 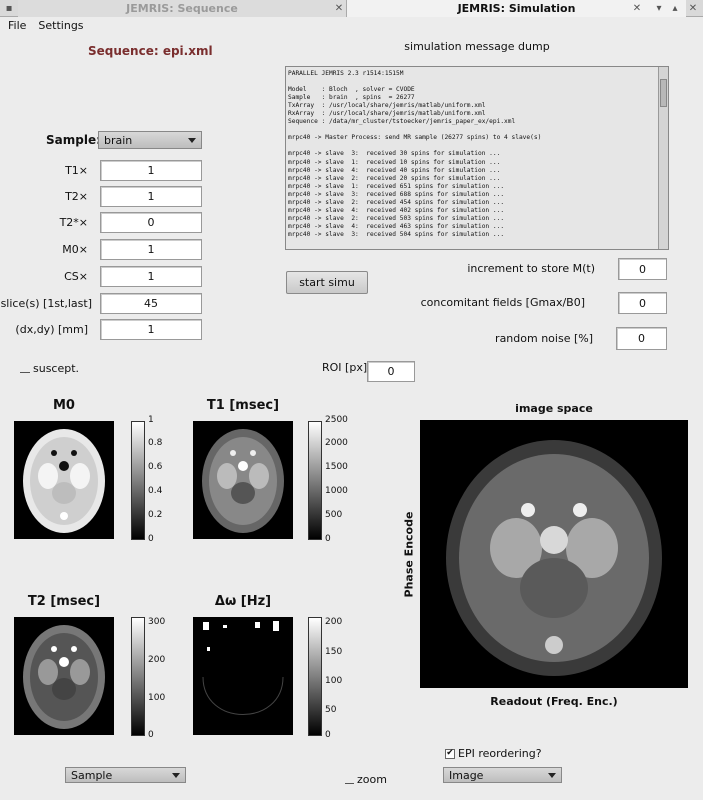 What do you see at coordinates (150, 140) in the screenshot?
I see `sample-dropdown: brain` at bounding box center [150, 140].